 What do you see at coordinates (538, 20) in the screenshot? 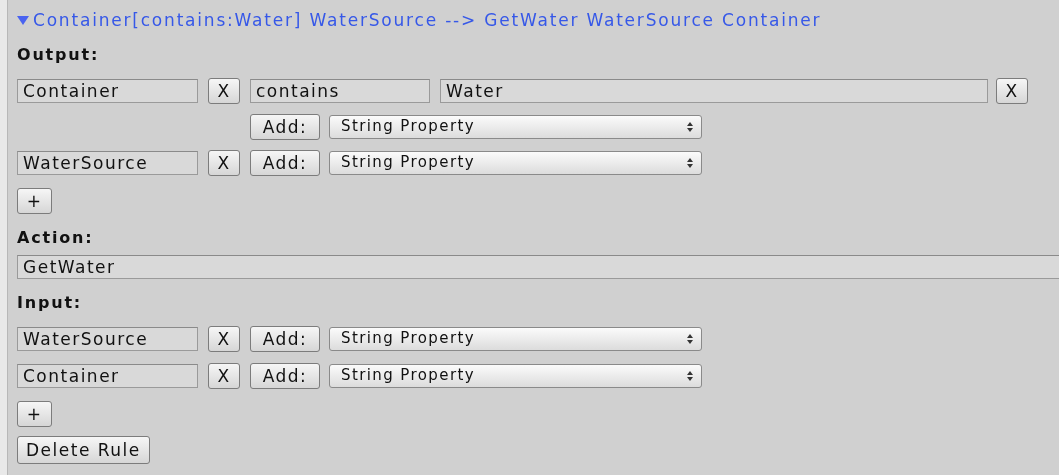
I see `foldout-header: Container[contains:Water] WaterSource --> GetWater WaterSource Container` at bounding box center [538, 20].